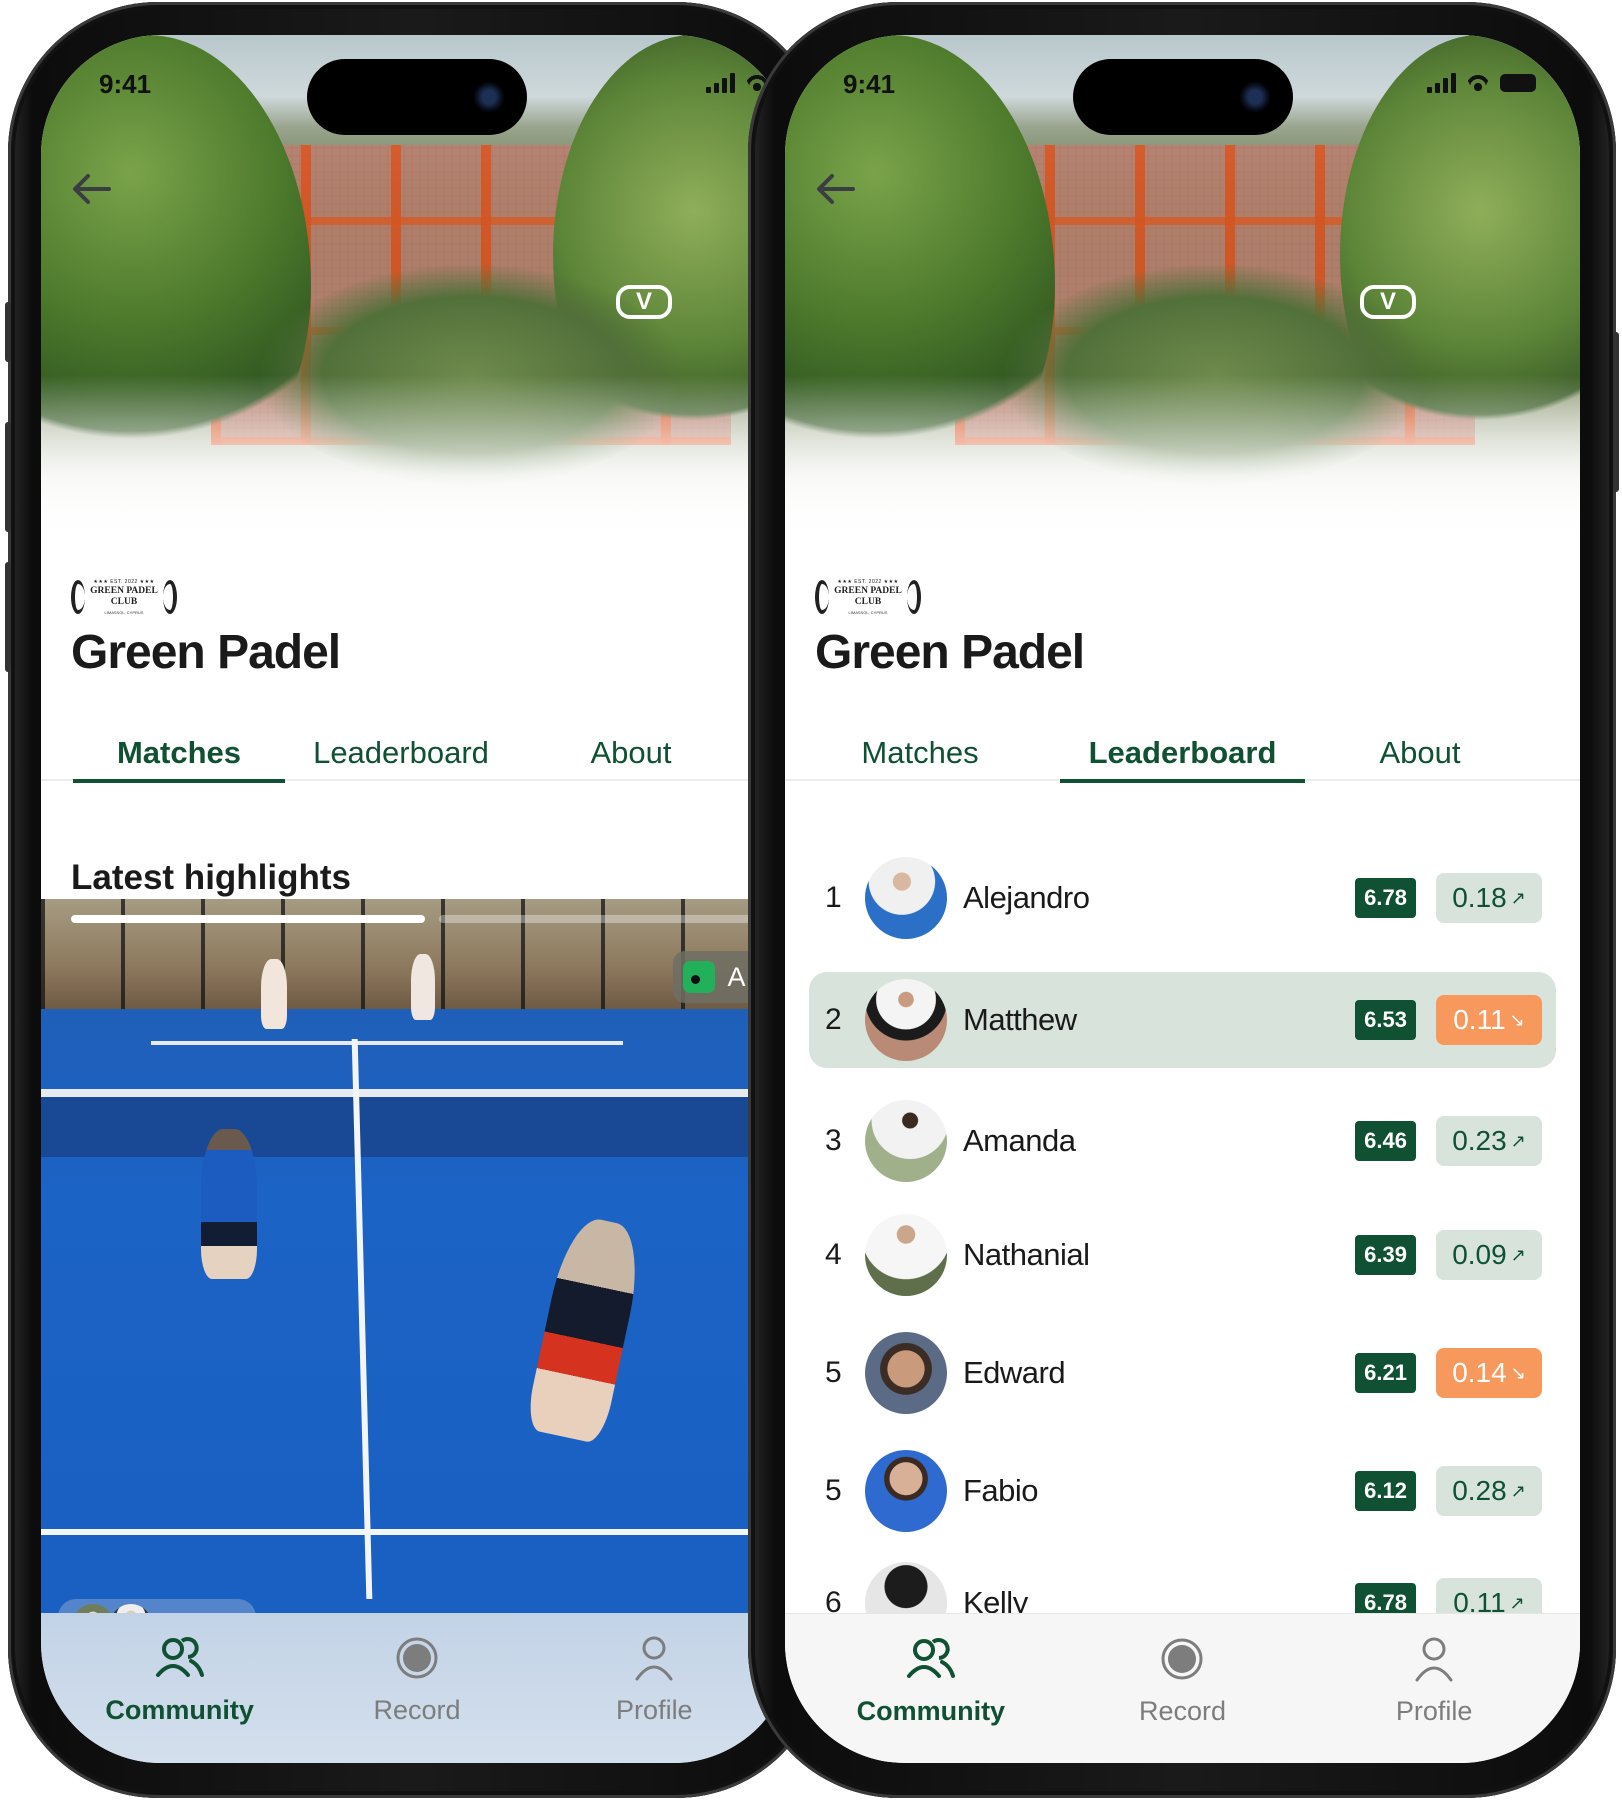  What do you see at coordinates (1026, 1254) in the screenshot?
I see `player-name: Nathanial` at bounding box center [1026, 1254].